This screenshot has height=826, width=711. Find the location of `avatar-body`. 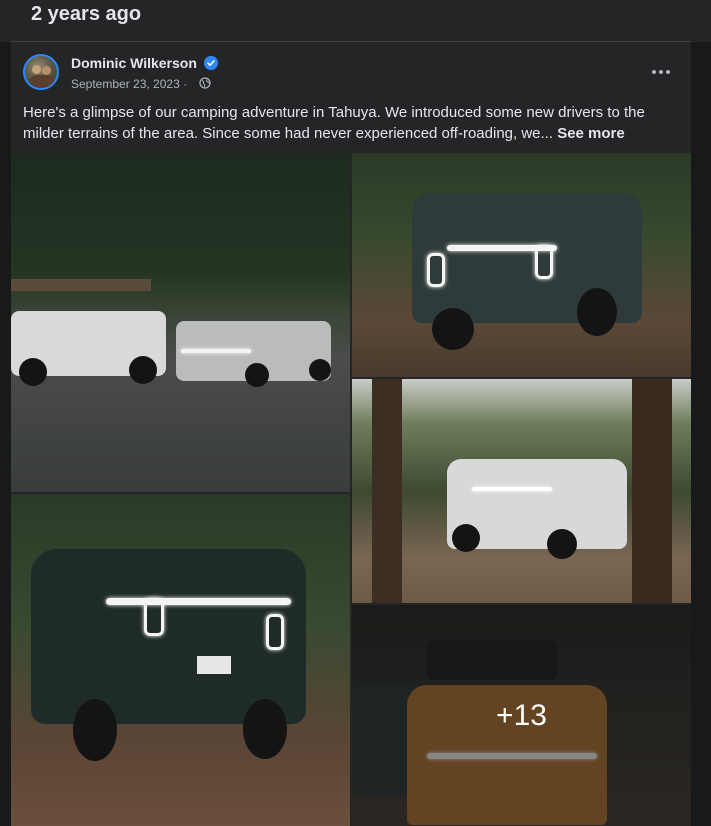

avatar-body is located at coordinates (42, 81).